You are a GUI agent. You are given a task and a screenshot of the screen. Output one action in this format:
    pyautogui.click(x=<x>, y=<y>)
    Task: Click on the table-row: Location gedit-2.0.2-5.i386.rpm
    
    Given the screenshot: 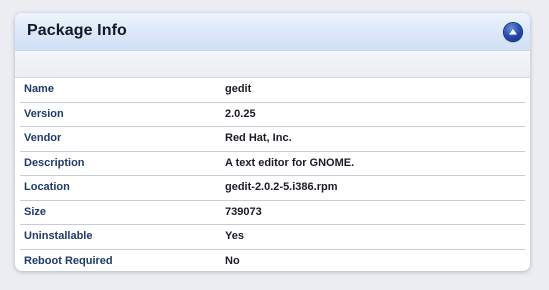 What is the action you would take?
    pyautogui.click(x=272, y=188)
    